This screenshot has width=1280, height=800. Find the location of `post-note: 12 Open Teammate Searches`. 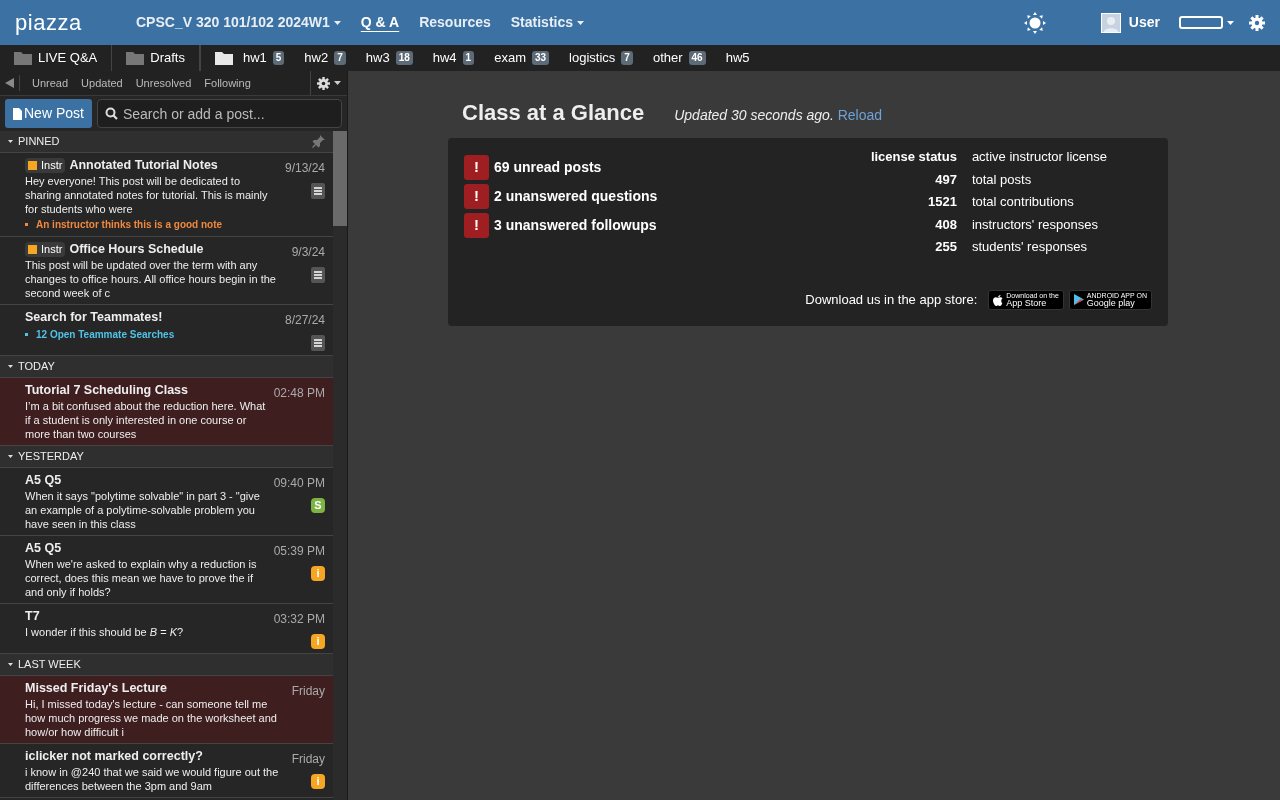

post-note: 12 Open Teammate Searches is located at coordinates (105, 335).